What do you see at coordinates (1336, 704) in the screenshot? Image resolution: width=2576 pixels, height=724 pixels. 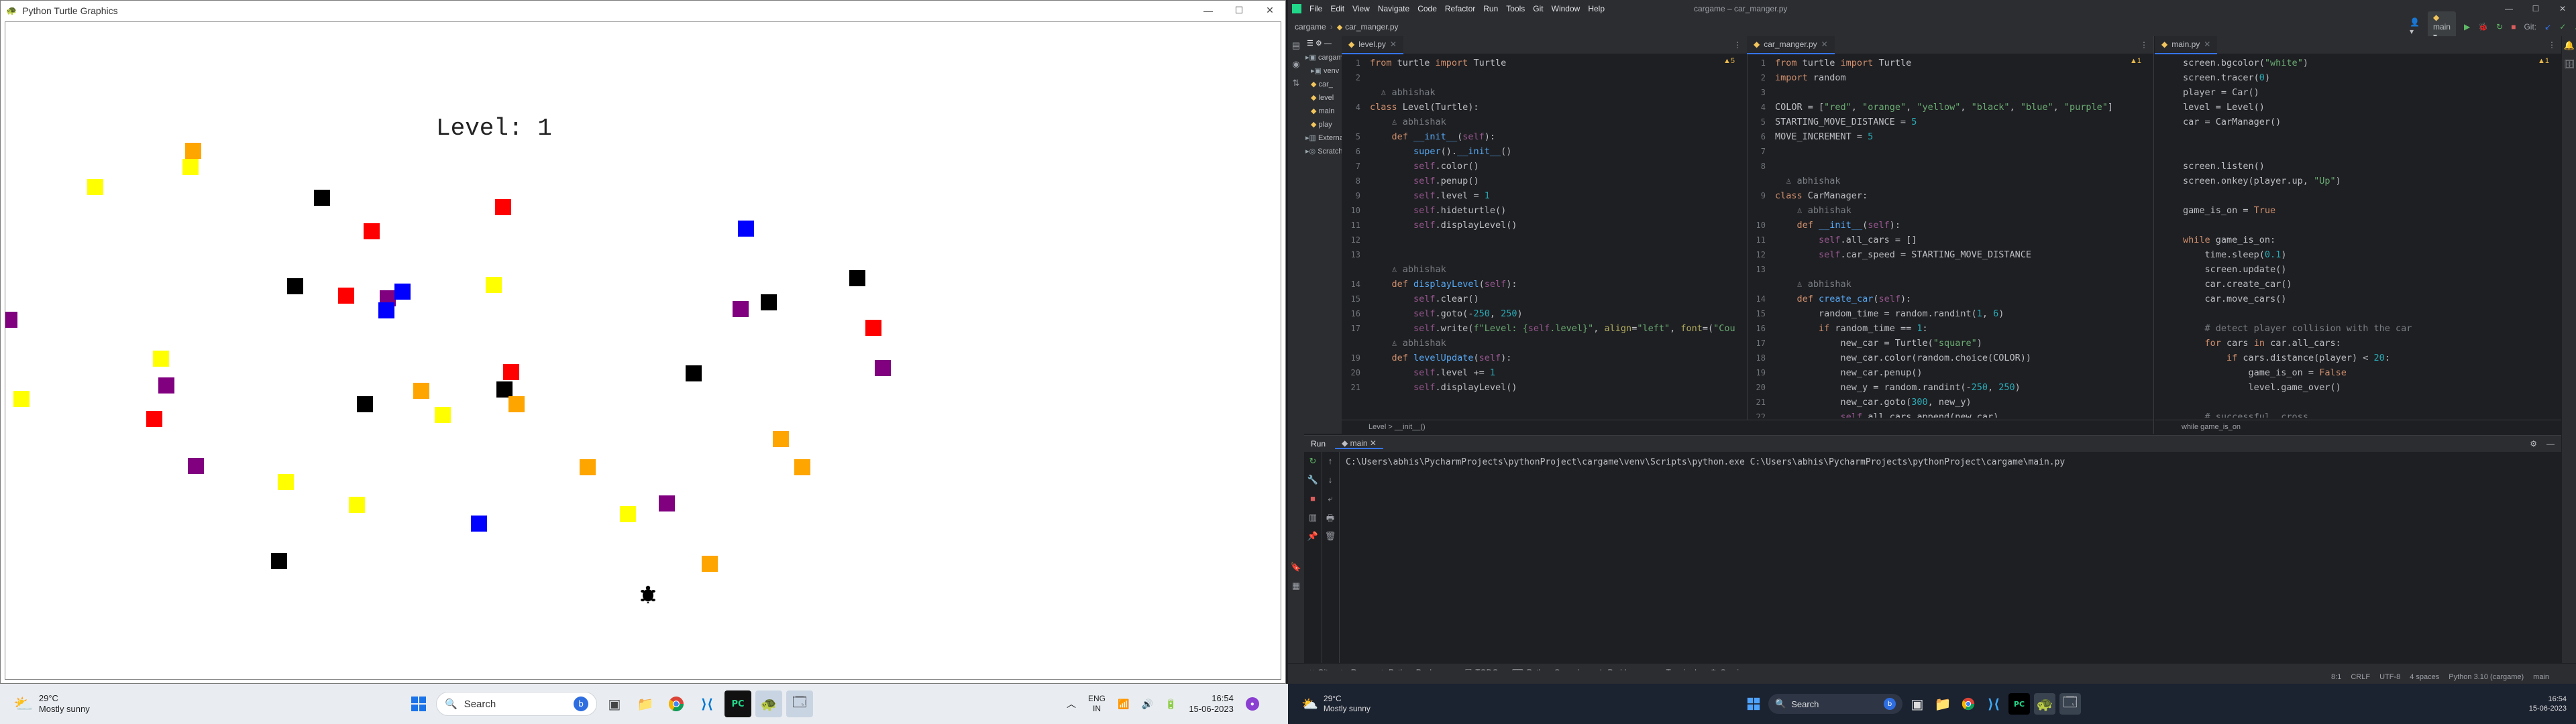 I see `weather-widget-right: ⛅ 29°C Mostly sunny` at bounding box center [1336, 704].